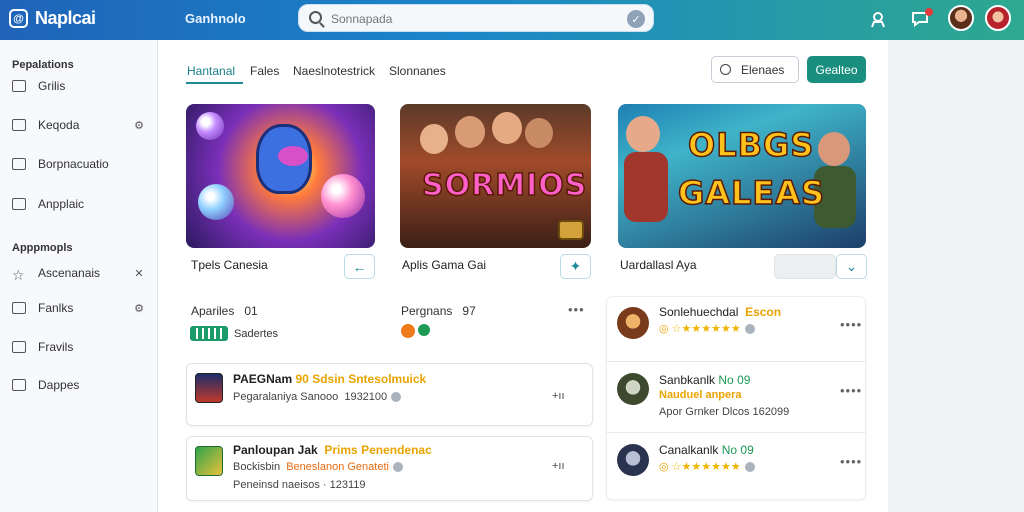 This screenshot has height=512, width=1024. Describe the element at coordinates (636, 19) in the screenshot. I see `search-submit-icon: ✓` at that location.